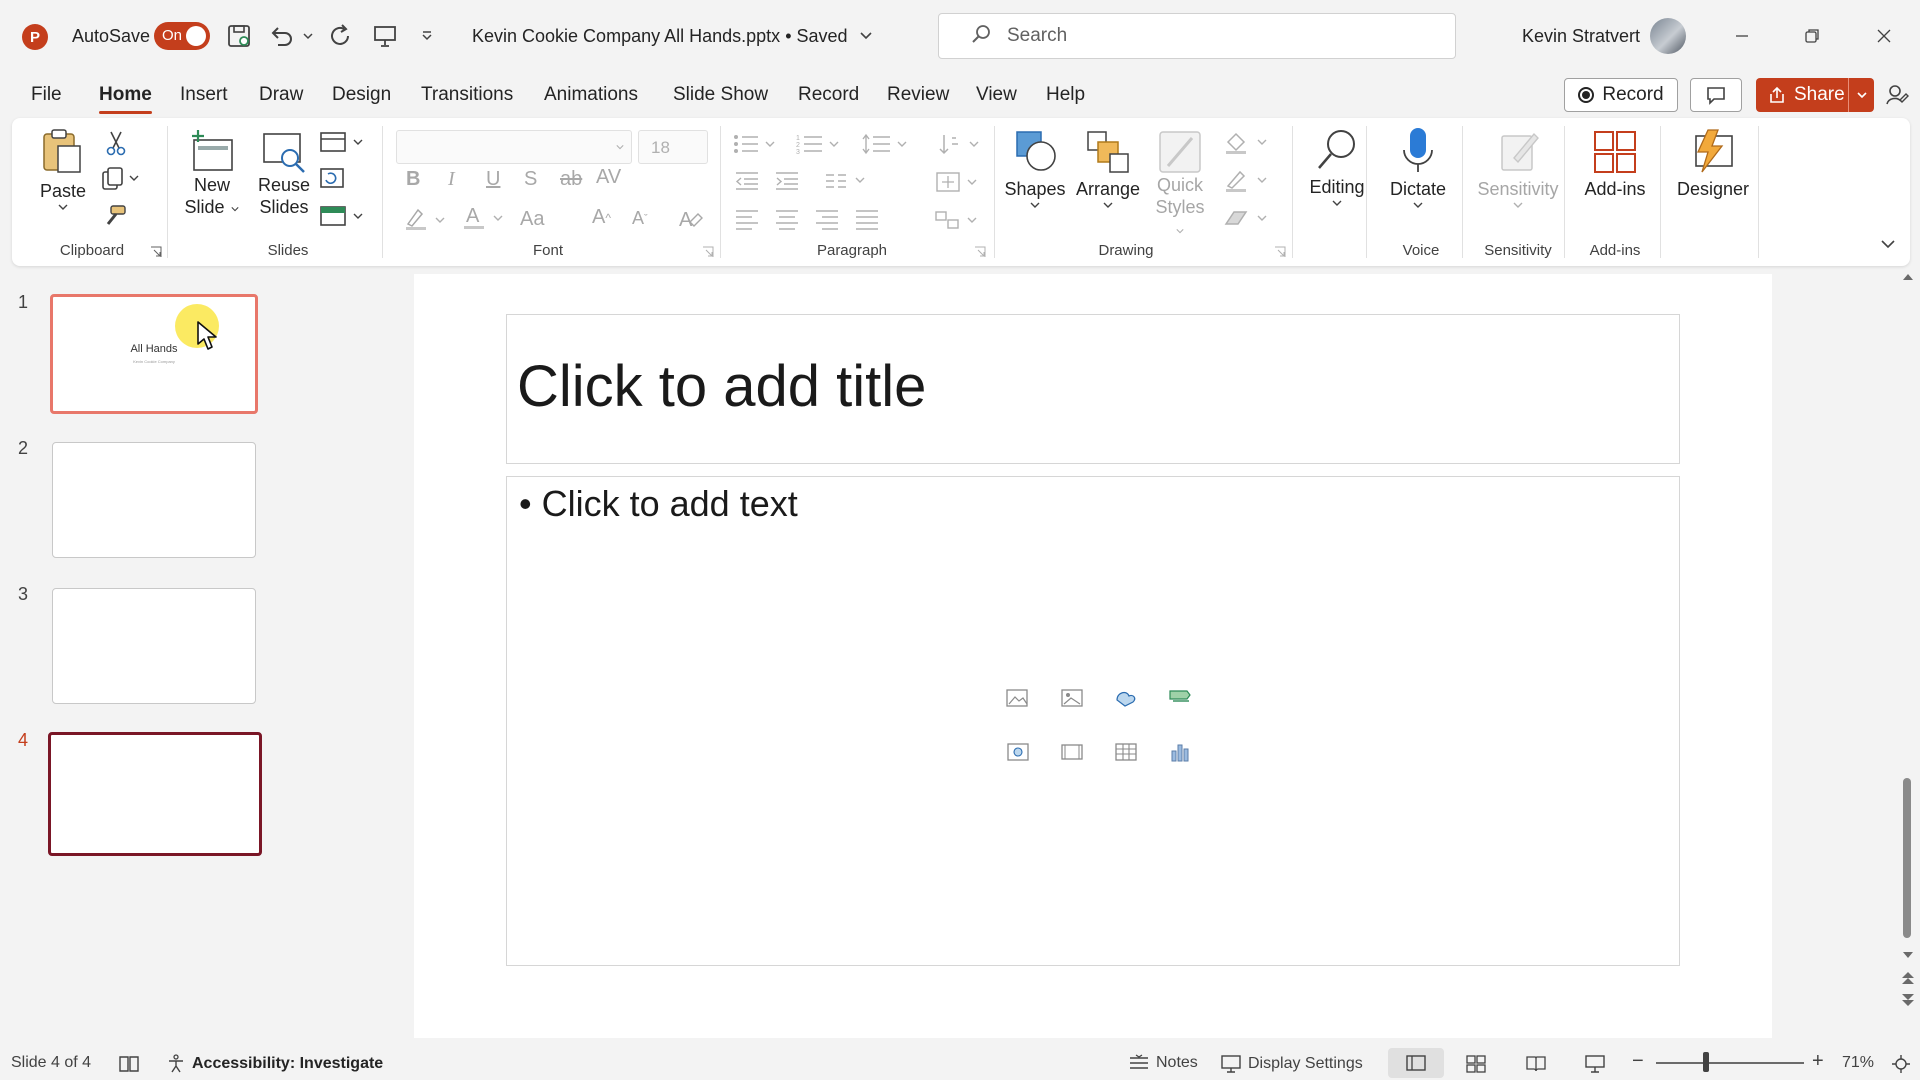 This screenshot has height=1080, width=1920. I want to click on user-name: Kevin Stratvert, so click(1581, 36).